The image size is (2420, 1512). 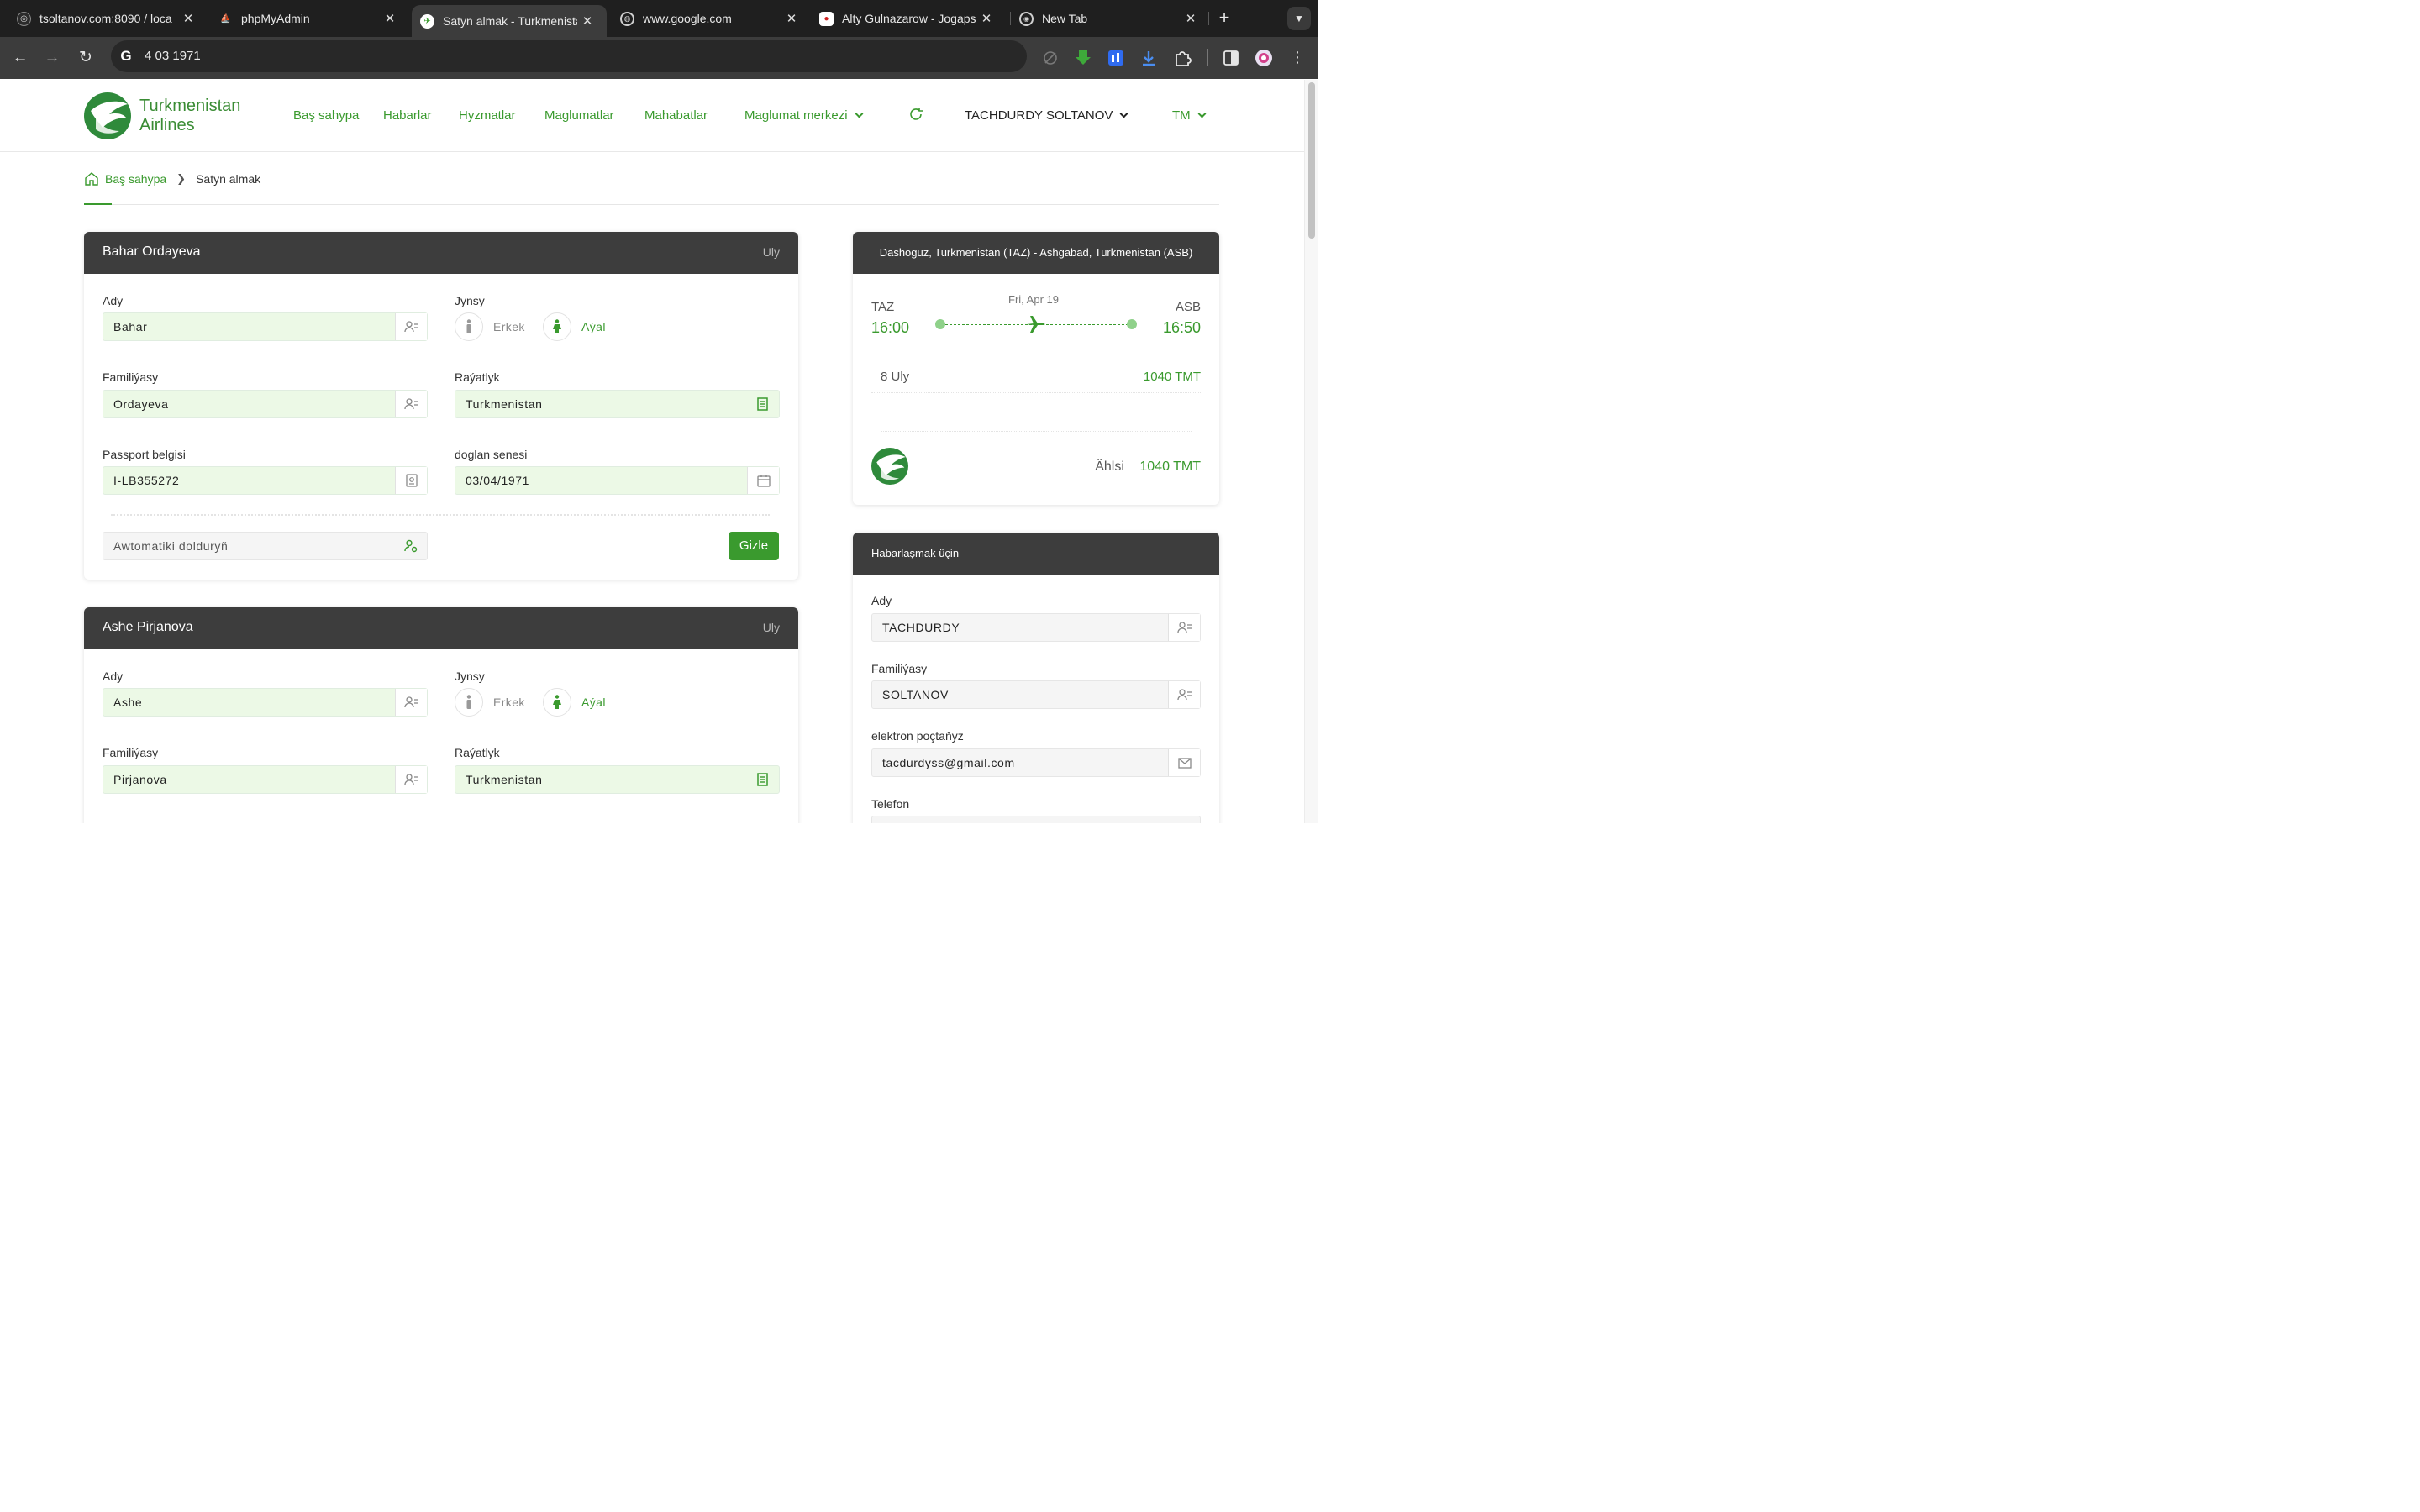 I want to click on bar-chart-extension-icon, so click(x=1116, y=58).